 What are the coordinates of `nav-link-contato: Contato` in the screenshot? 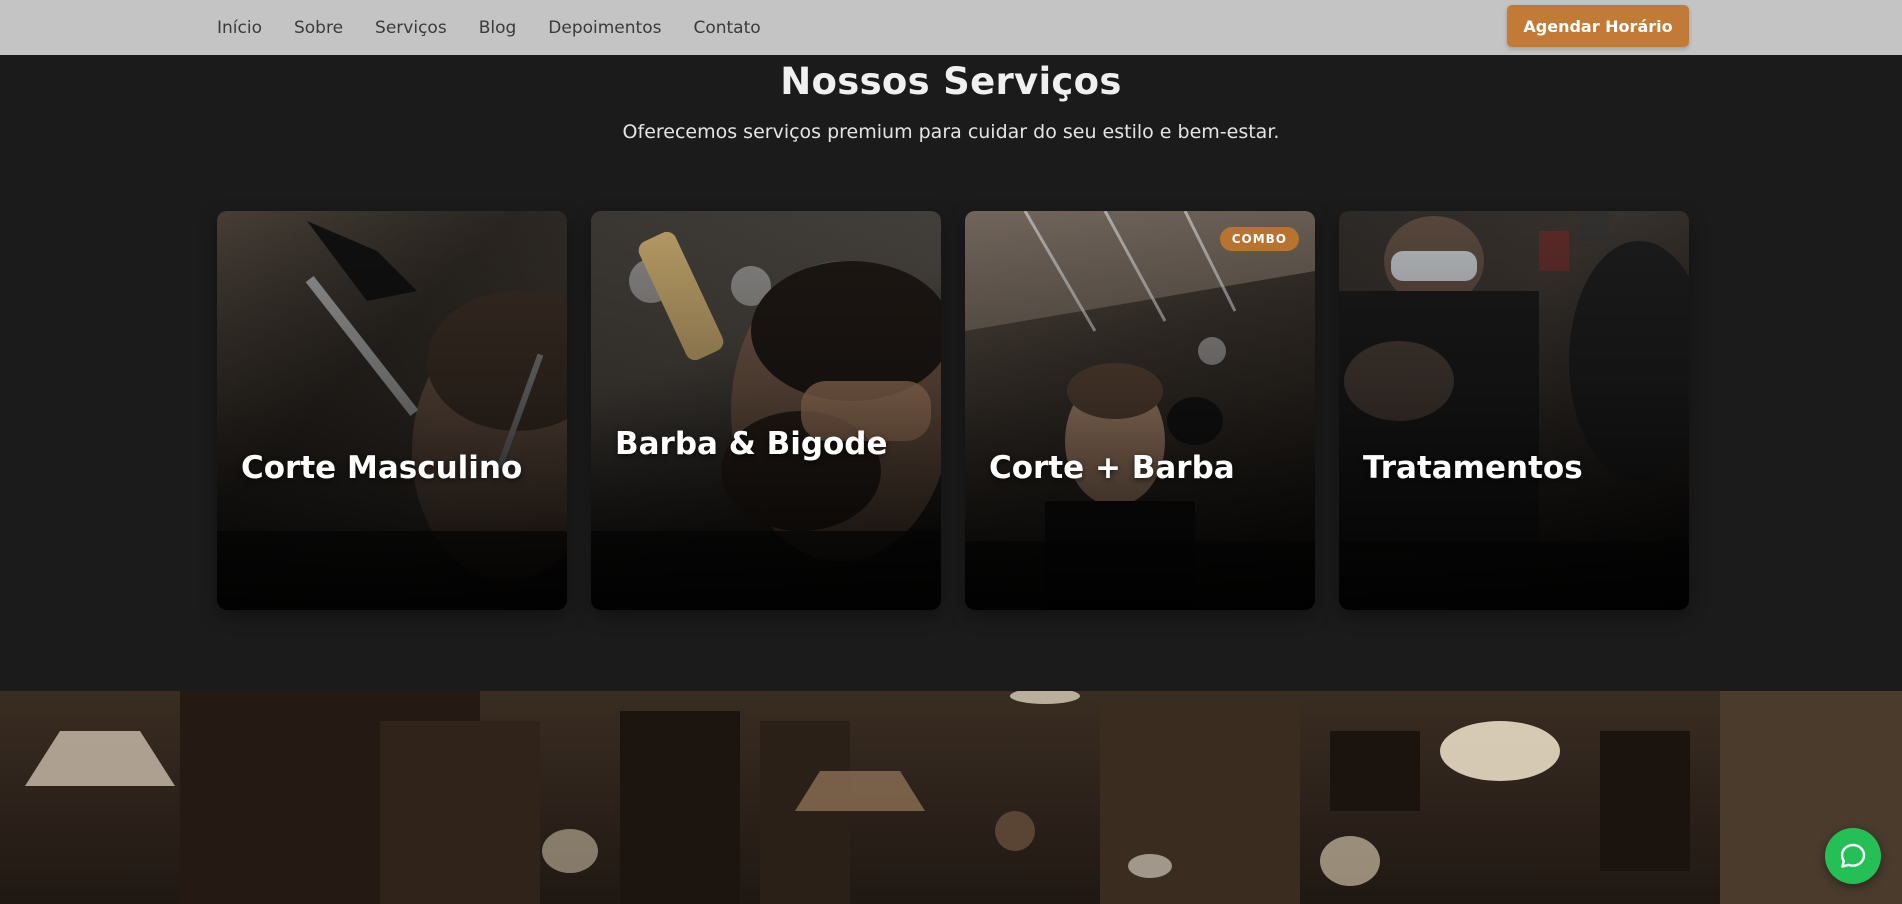 It's located at (726, 28).